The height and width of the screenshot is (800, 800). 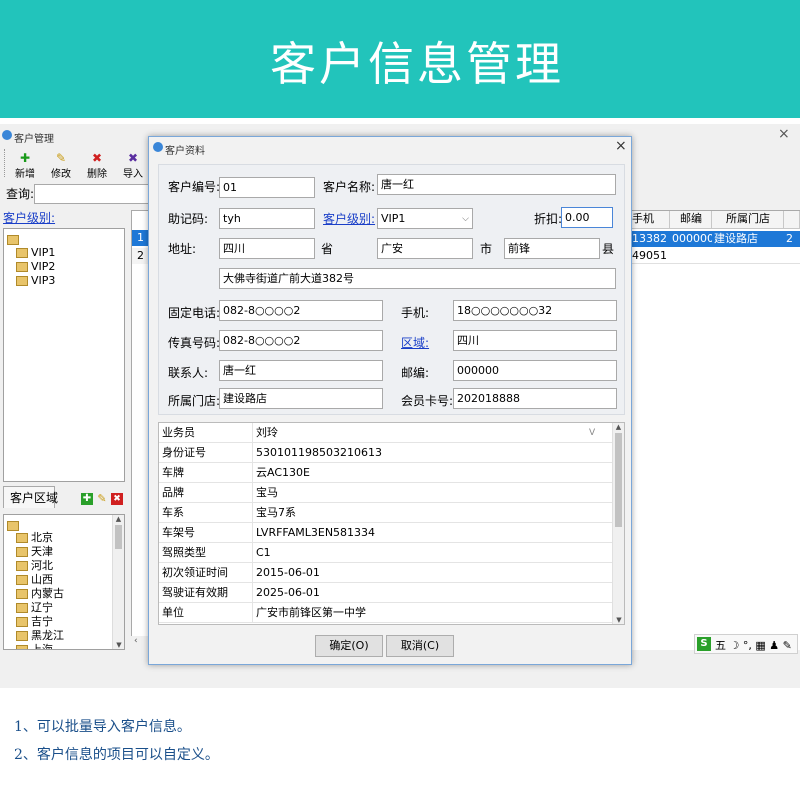 What do you see at coordinates (267, 248) in the screenshot?
I see `province-field: 四川` at bounding box center [267, 248].